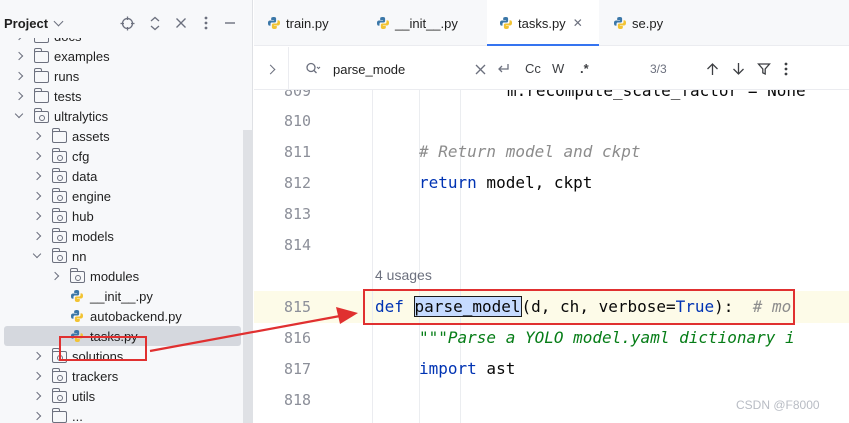  Describe the element at coordinates (126, 96) in the screenshot. I see `tree-item-tests: tests` at that location.